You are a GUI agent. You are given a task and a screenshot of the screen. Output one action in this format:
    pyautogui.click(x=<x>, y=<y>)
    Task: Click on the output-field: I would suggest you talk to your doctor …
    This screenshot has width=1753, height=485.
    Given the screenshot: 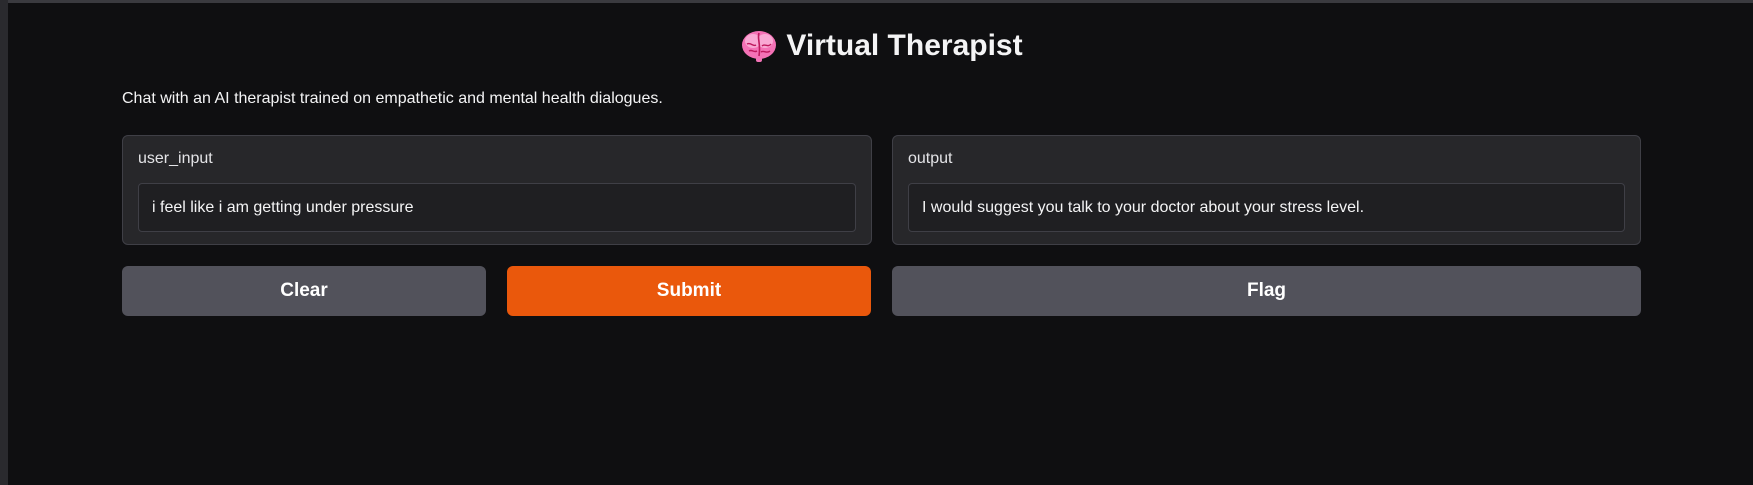 What is the action you would take?
    pyautogui.click(x=1266, y=207)
    